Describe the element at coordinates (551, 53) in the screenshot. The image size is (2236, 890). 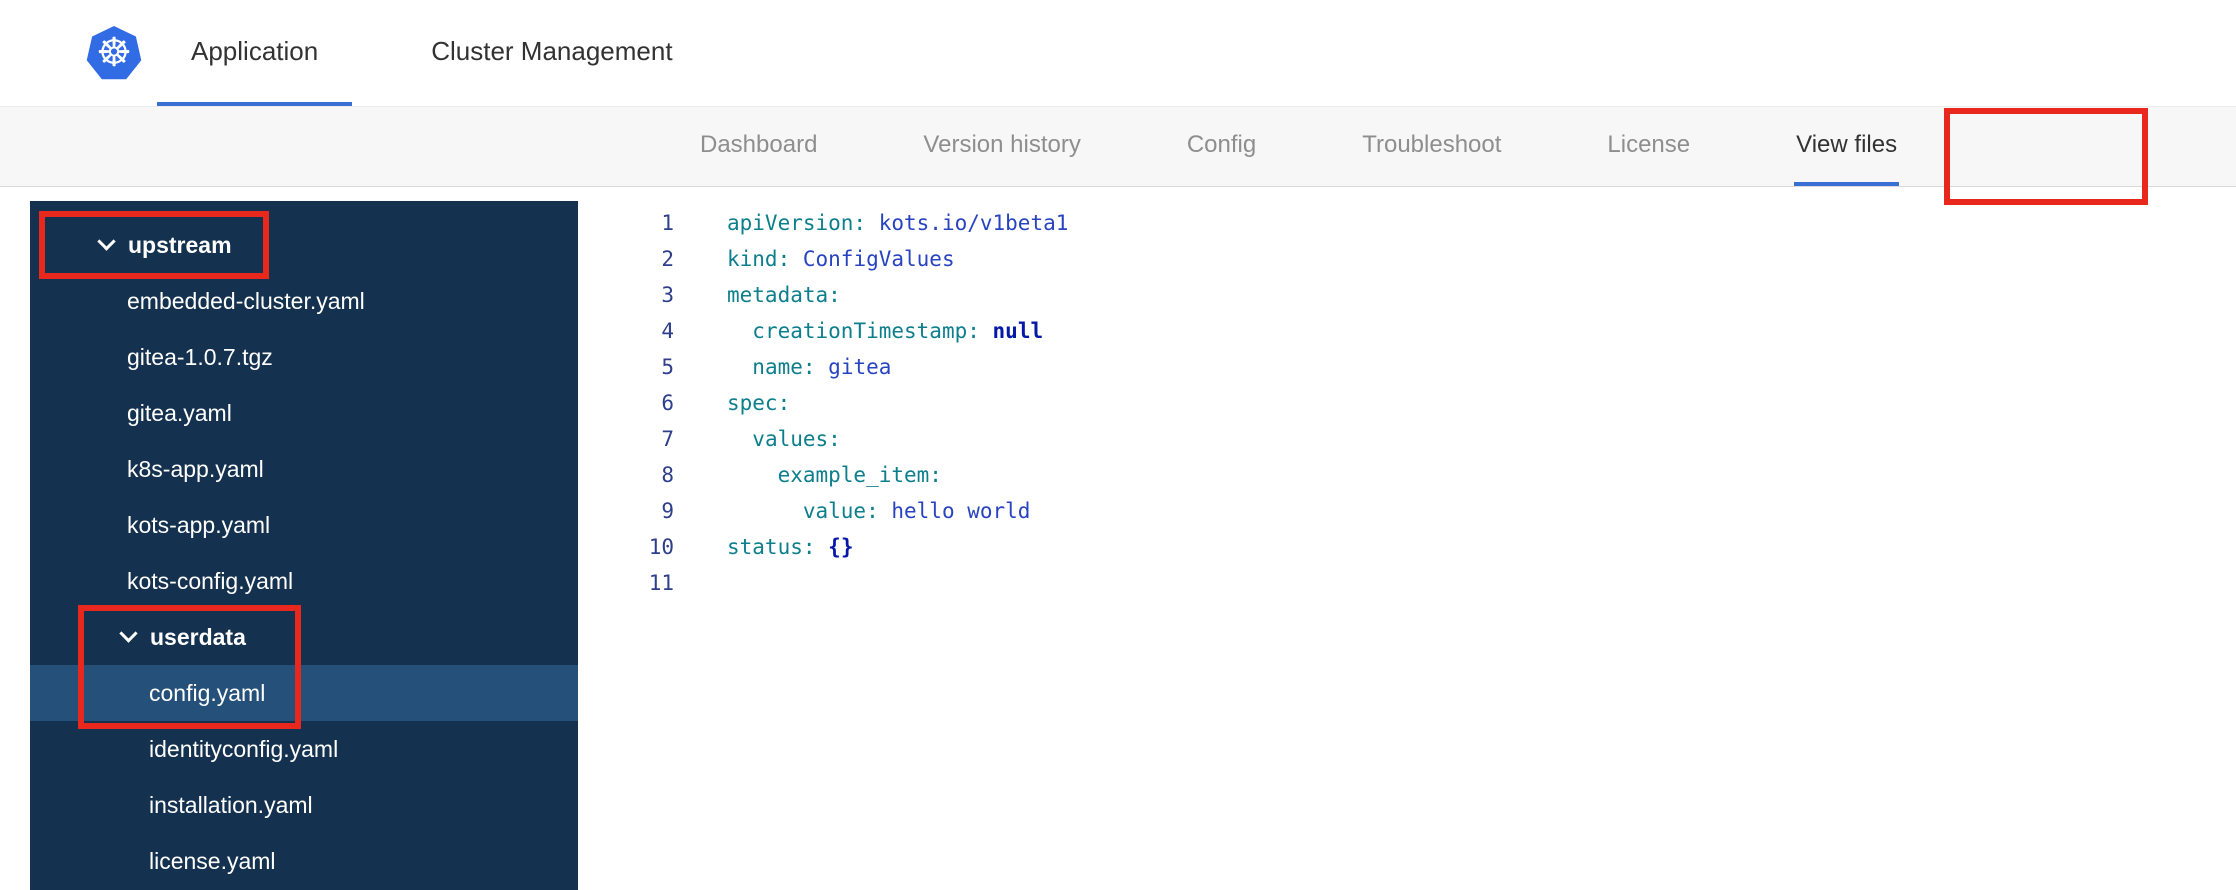
I see `tab-cluster-management: Cluster Management` at that location.